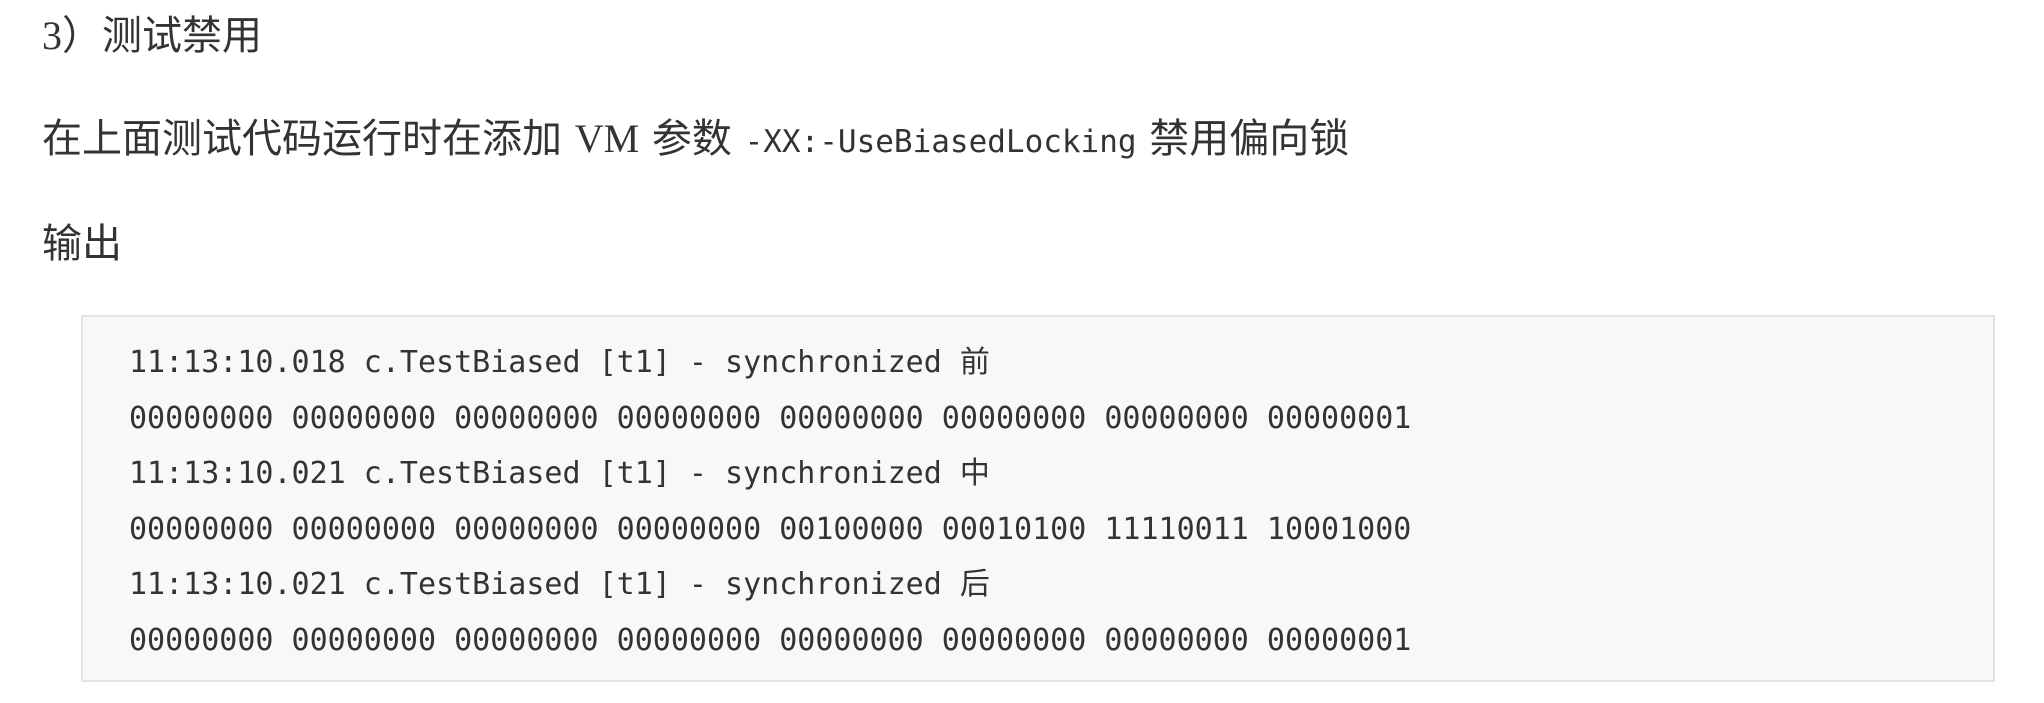  Describe the element at coordinates (940, 142) in the screenshot. I see `jvm-option-code: -XX:-UseBiasedLocking` at that location.